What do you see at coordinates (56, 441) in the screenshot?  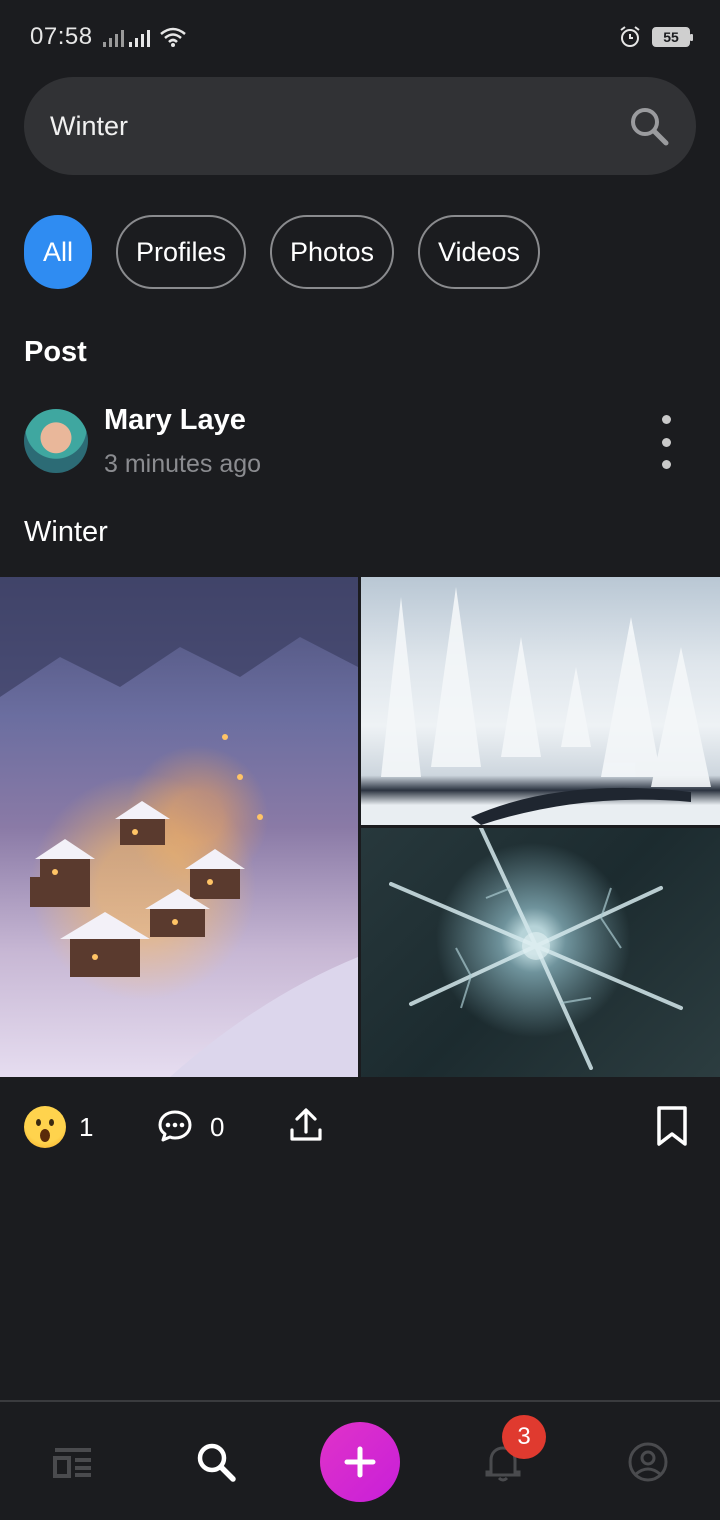 I see `avatar` at bounding box center [56, 441].